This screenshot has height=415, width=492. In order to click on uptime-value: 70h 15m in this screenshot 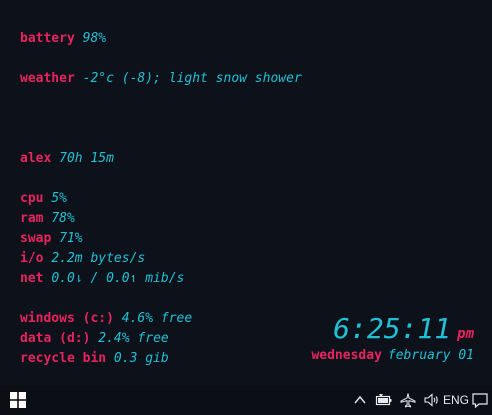, I will do `click(86, 158)`.